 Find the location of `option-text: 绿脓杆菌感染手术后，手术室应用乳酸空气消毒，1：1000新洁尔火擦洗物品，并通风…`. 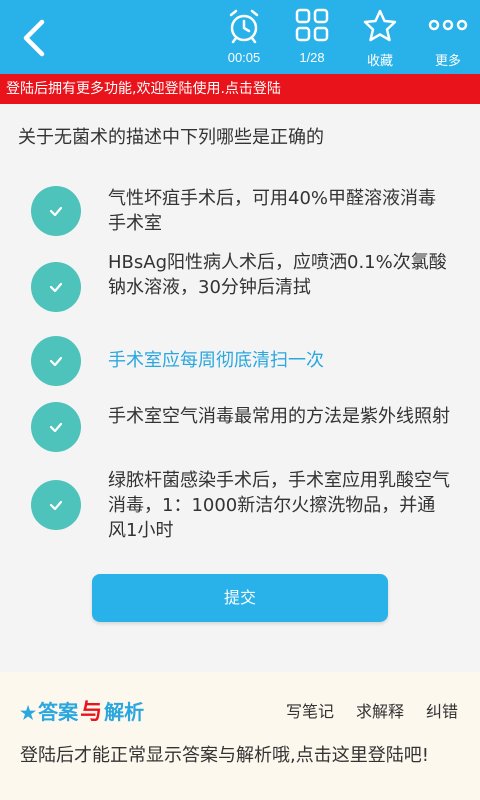

option-text: 绿脓杆菌感染手术后，手术室应用乳酸空气消毒，1：1000新洁尔火擦洗物品，并通风… is located at coordinates (279, 505).